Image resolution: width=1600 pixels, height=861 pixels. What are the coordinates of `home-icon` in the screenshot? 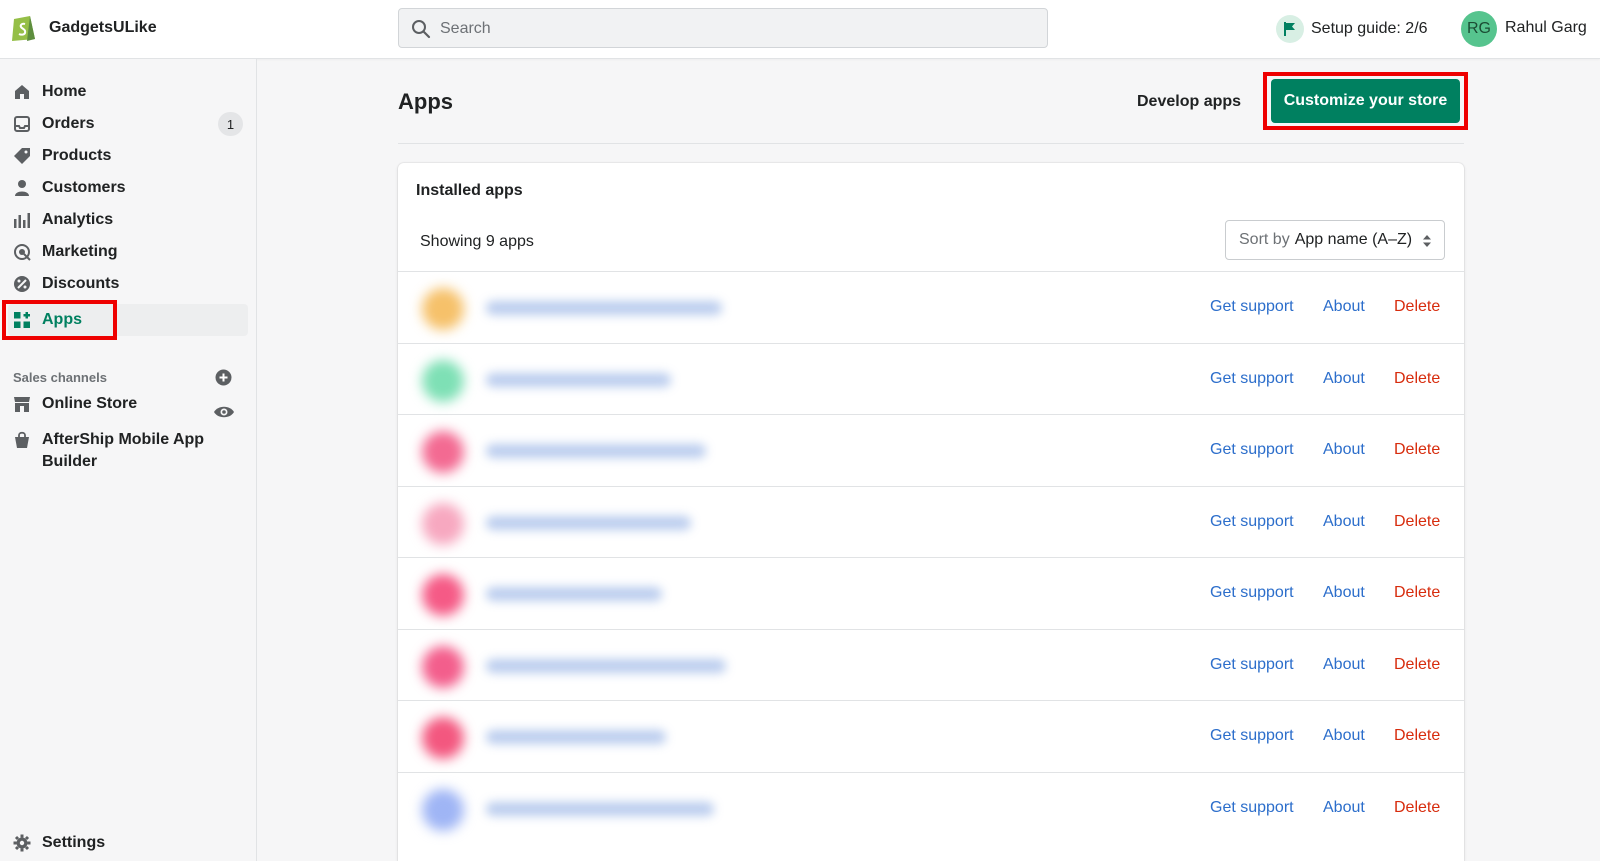 It's located at (22, 92).